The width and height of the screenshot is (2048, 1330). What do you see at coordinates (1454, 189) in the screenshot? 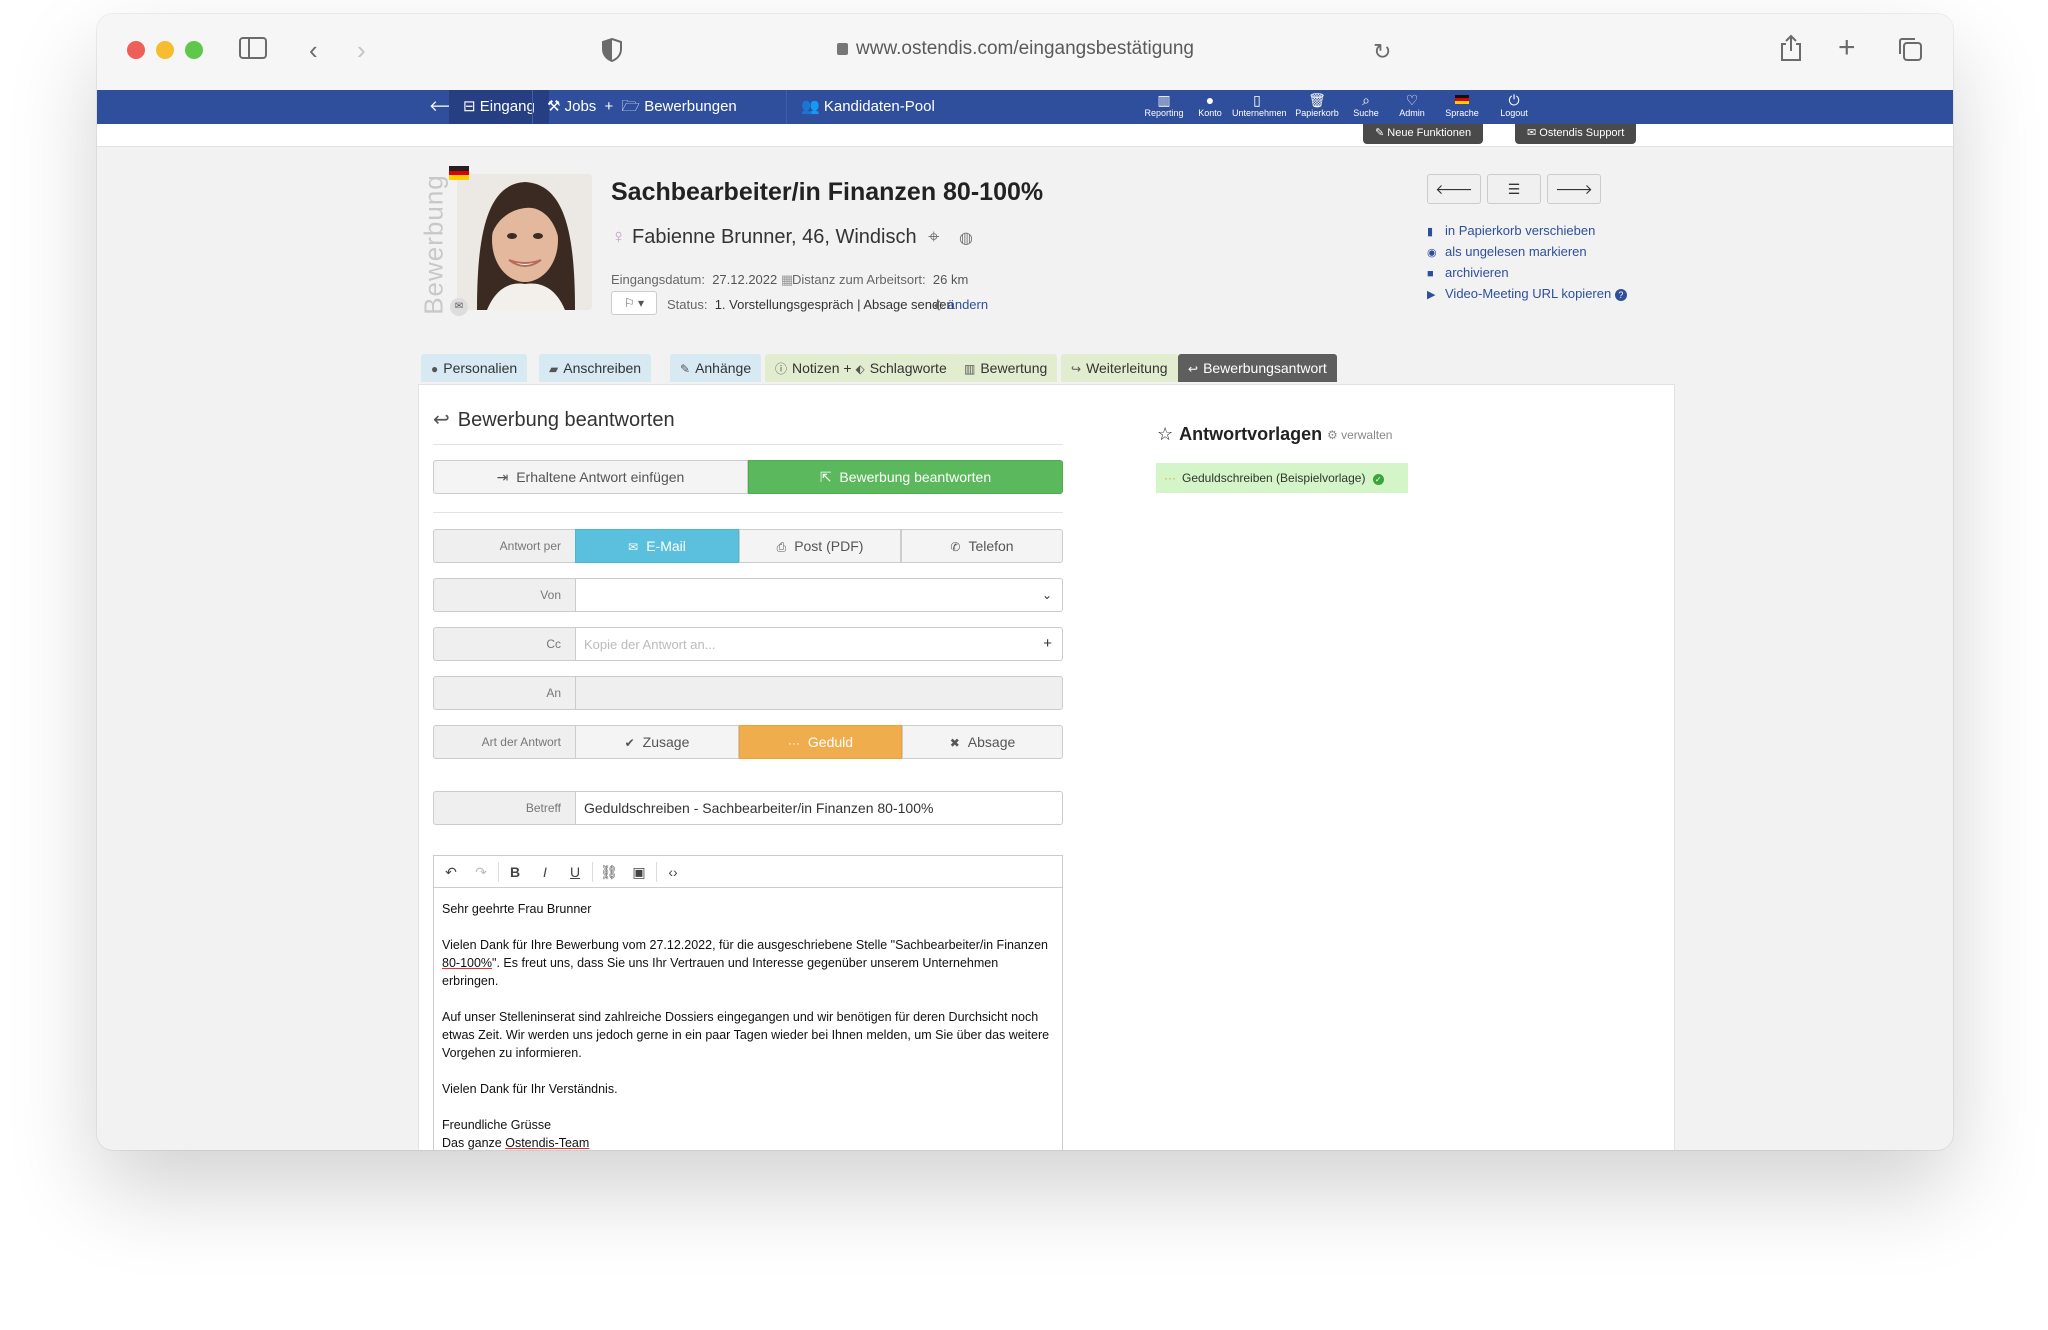
I see `previous-application-button: 🡐` at bounding box center [1454, 189].